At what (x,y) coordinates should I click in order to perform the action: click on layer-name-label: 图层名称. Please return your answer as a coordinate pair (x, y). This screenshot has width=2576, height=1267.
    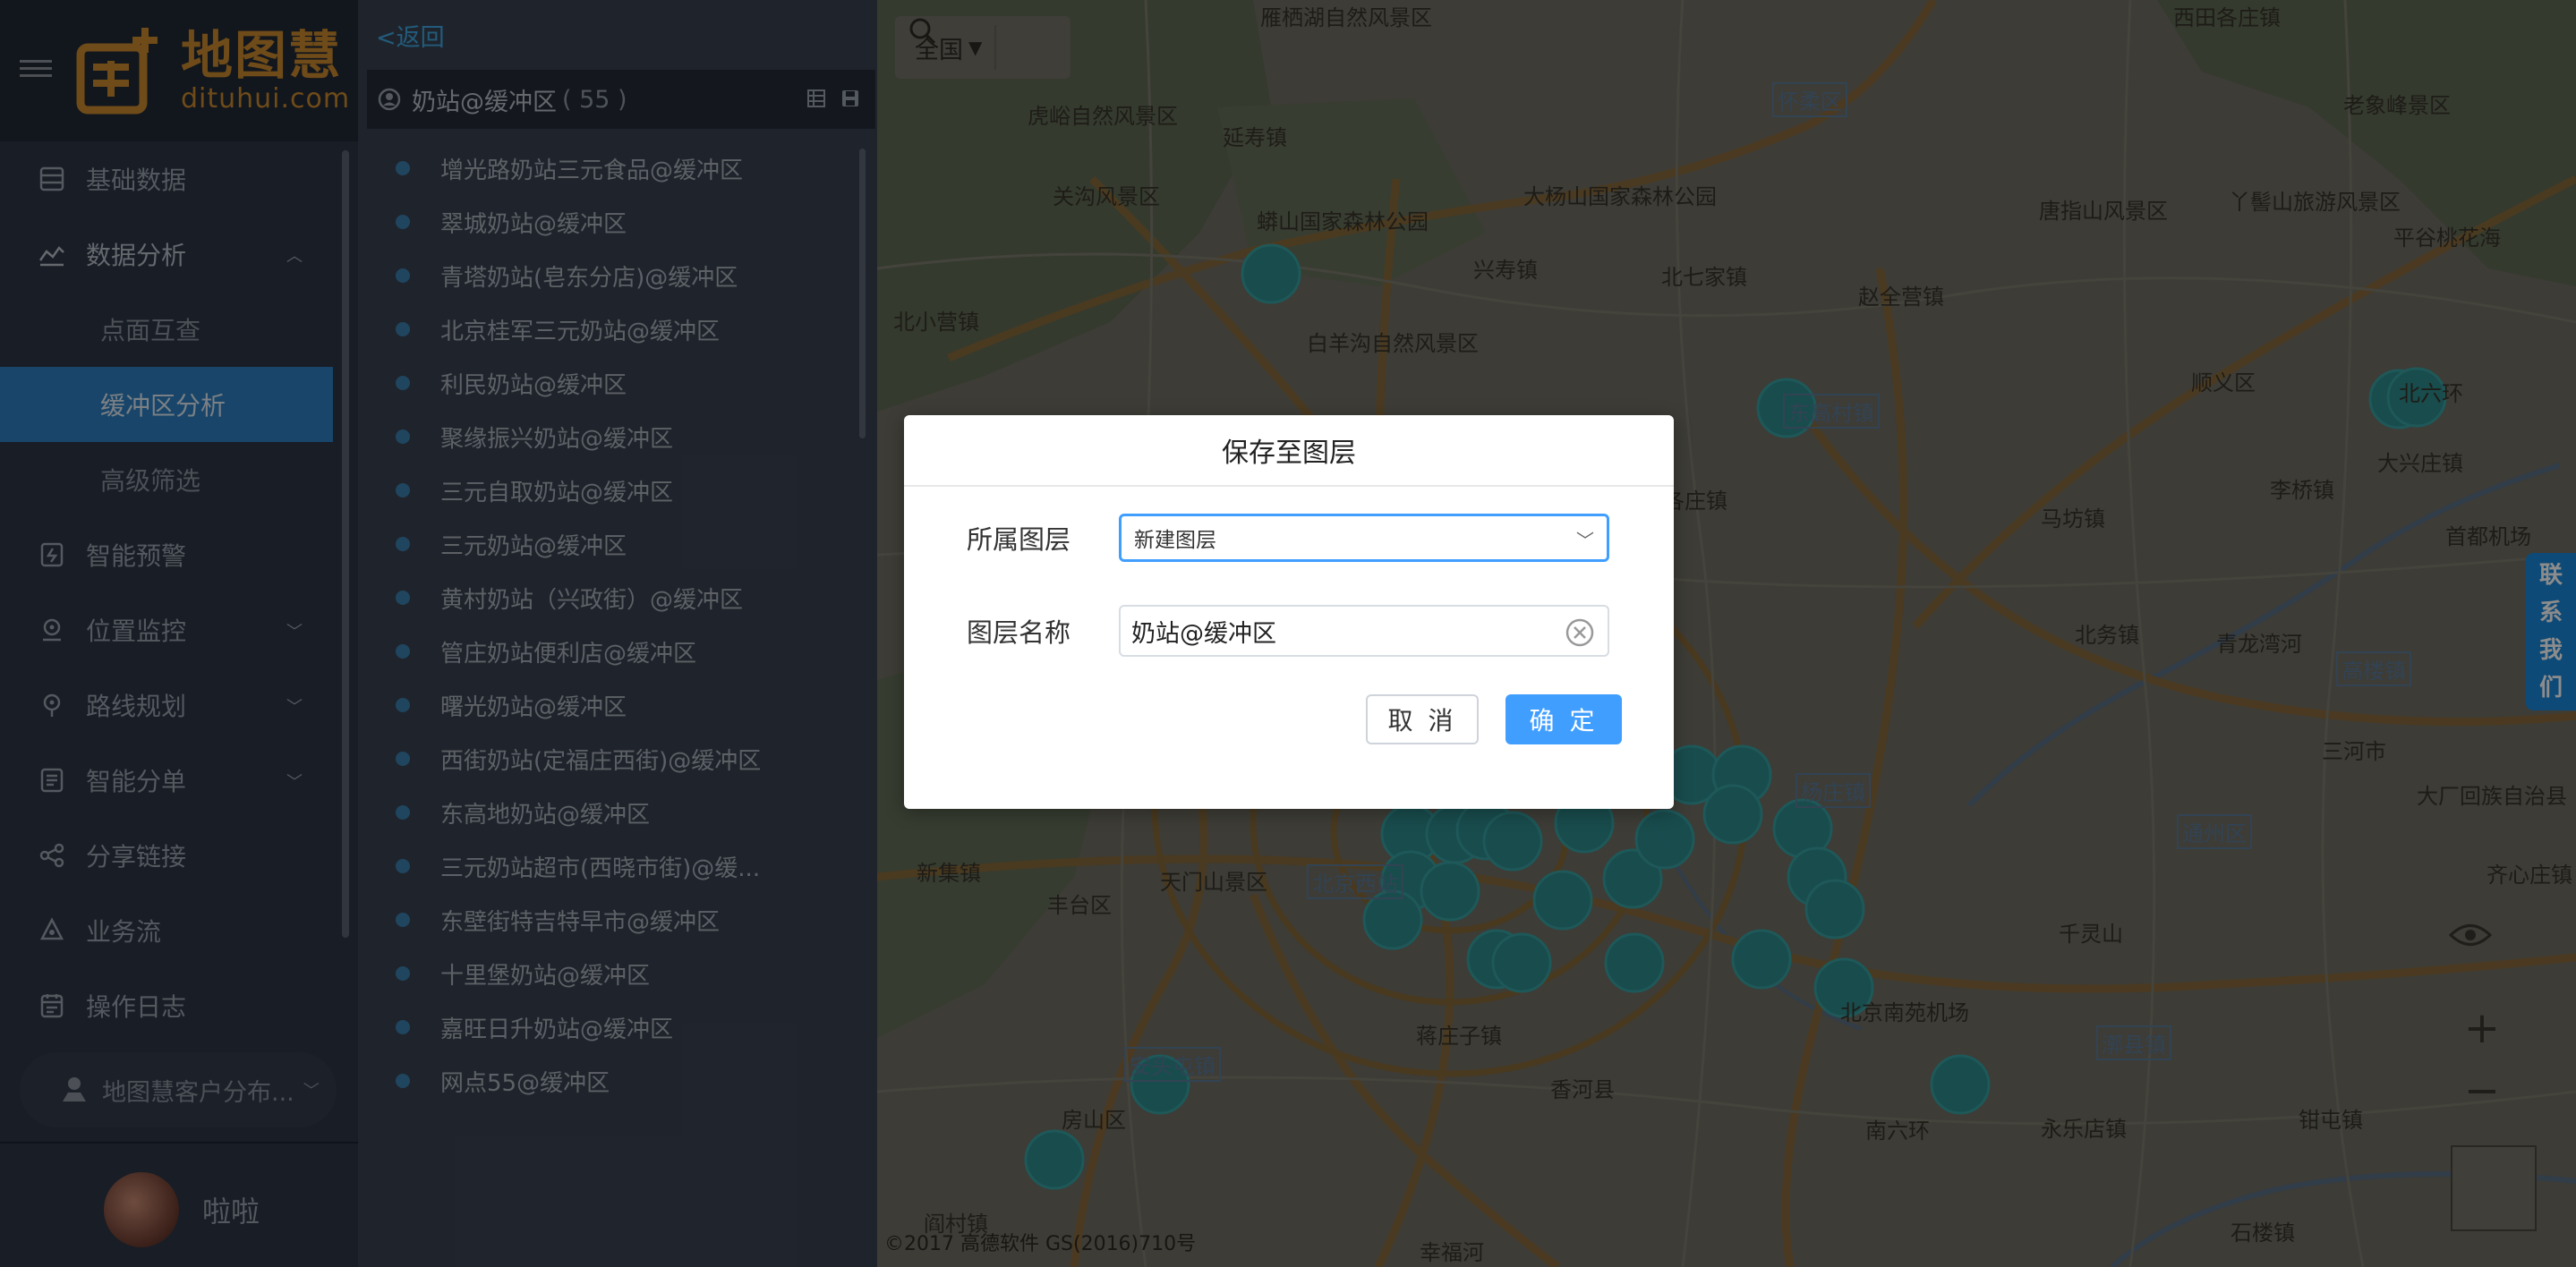
    Looking at the image, I should click on (1019, 632).